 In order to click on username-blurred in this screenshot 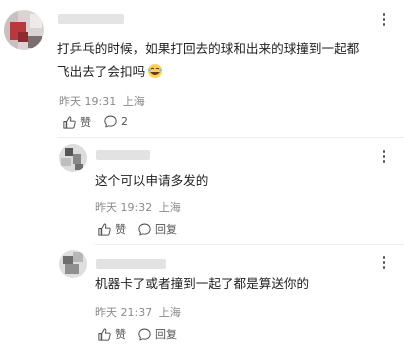, I will do `click(91, 19)`.